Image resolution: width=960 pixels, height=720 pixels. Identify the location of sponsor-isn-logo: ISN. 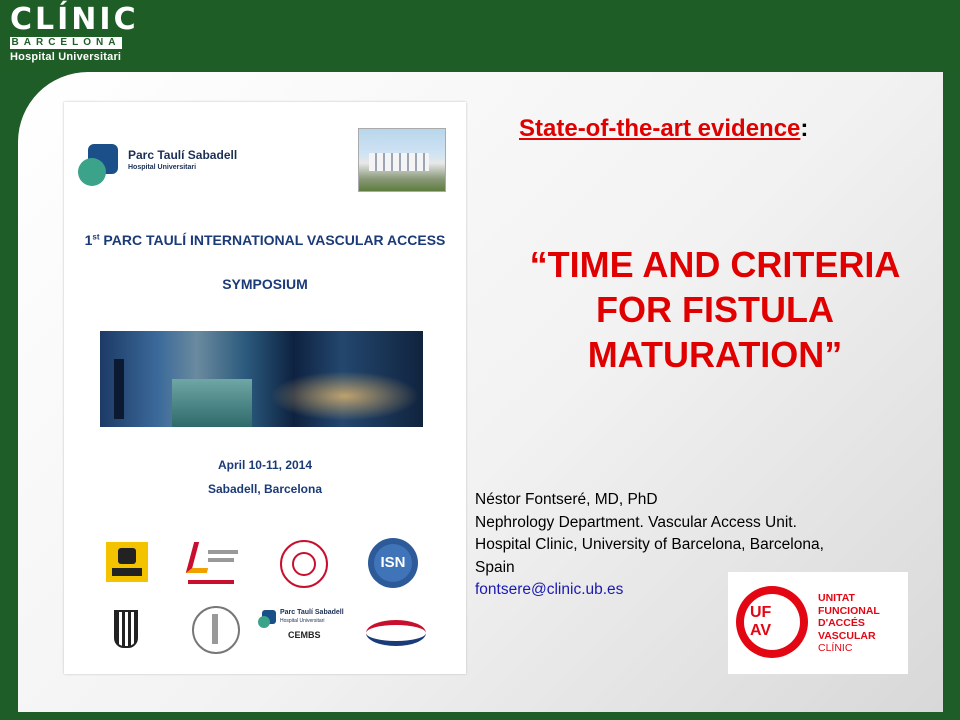
(393, 563).